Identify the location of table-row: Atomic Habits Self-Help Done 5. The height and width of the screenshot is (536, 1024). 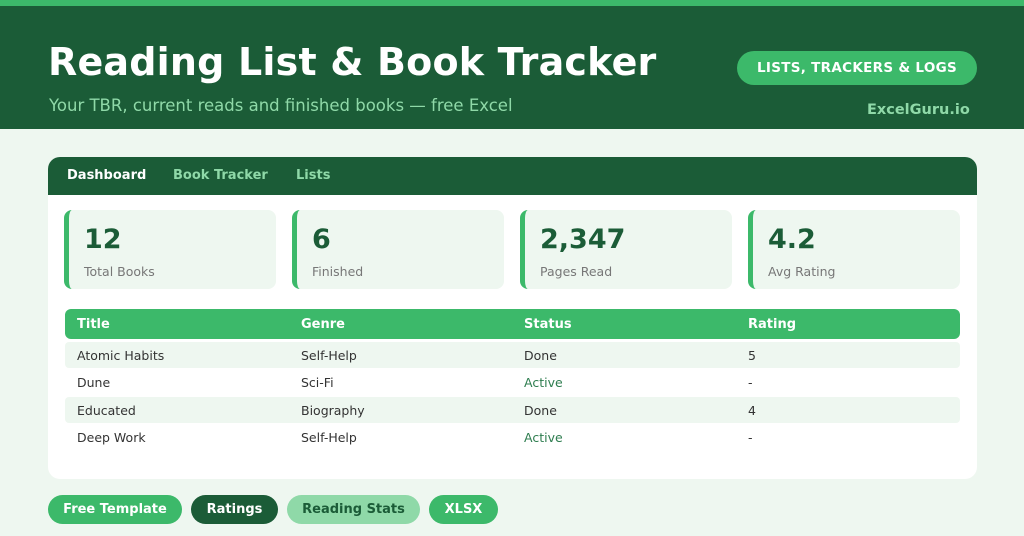
(512, 355).